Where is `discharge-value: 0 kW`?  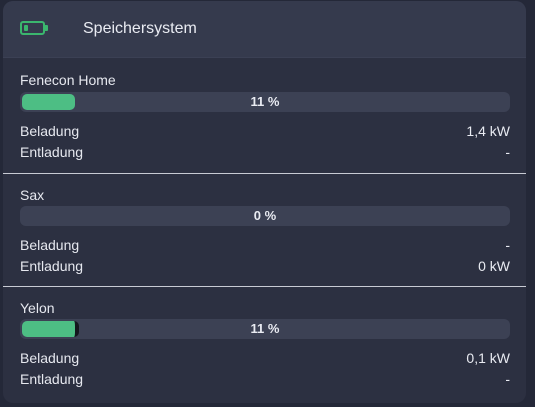 discharge-value: 0 kW is located at coordinates (494, 266).